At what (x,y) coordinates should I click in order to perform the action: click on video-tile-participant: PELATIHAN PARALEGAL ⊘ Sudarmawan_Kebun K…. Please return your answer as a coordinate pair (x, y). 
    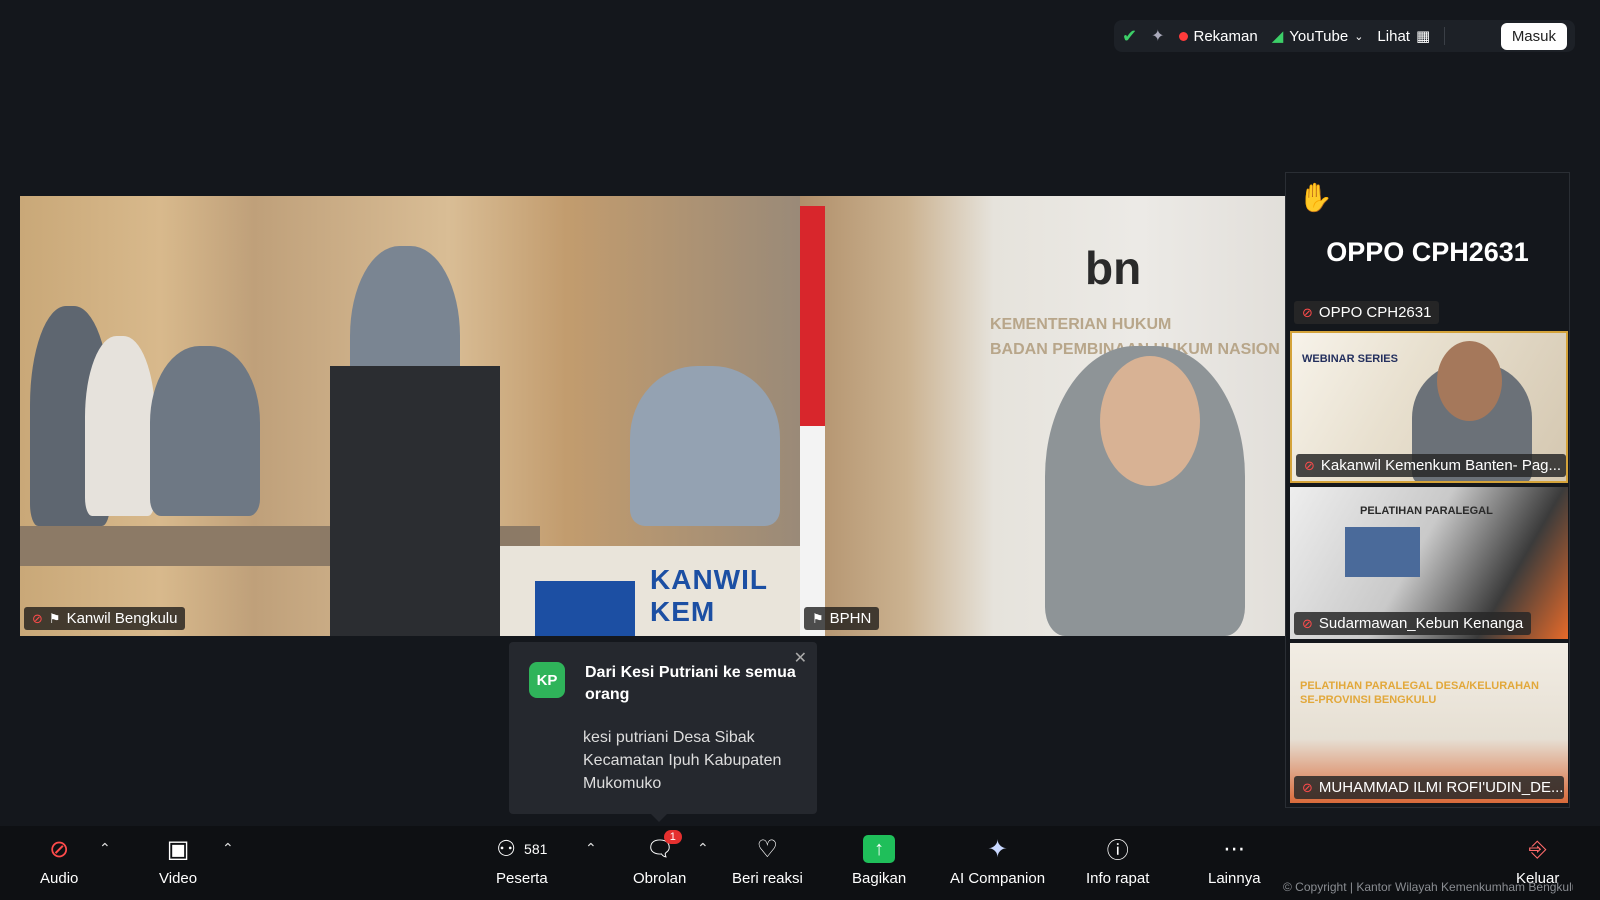
    Looking at the image, I should click on (1429, 563).